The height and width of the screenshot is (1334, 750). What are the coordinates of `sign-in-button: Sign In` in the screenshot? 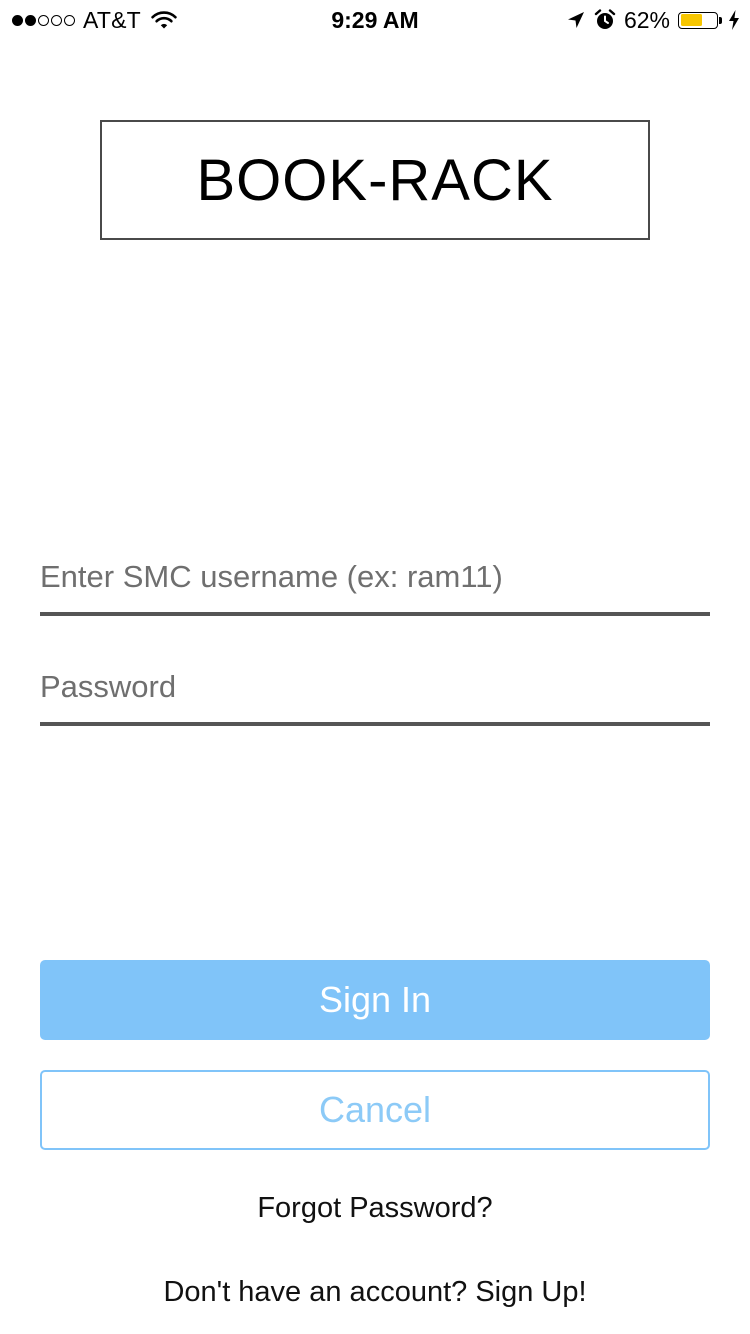 It's located at (375, 1000).